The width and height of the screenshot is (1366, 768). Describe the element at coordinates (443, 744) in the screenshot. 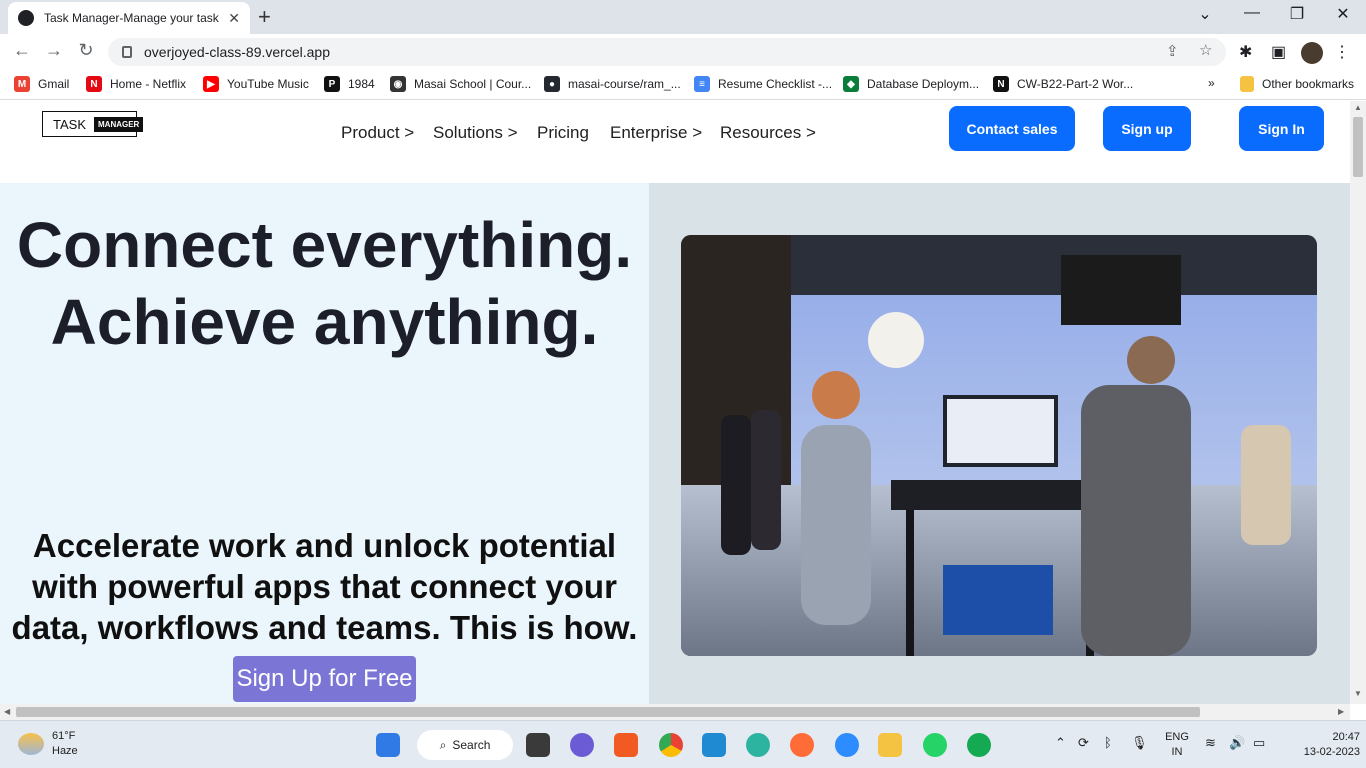

I see `search-icon: ⌕` at that location.